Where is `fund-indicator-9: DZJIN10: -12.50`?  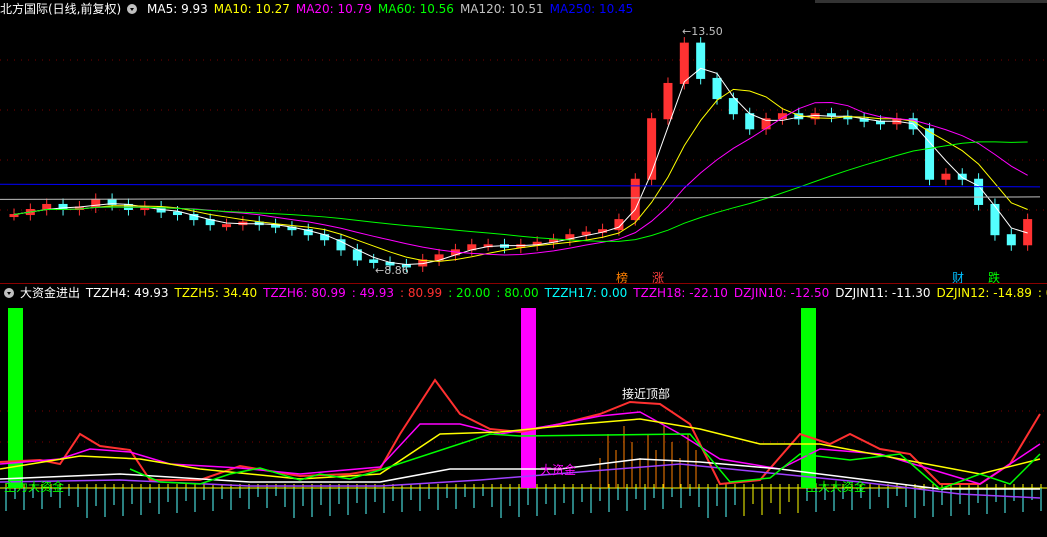
fund-indicator-9: DZJIN10: -12.50 is located at coordinates (781, 293).